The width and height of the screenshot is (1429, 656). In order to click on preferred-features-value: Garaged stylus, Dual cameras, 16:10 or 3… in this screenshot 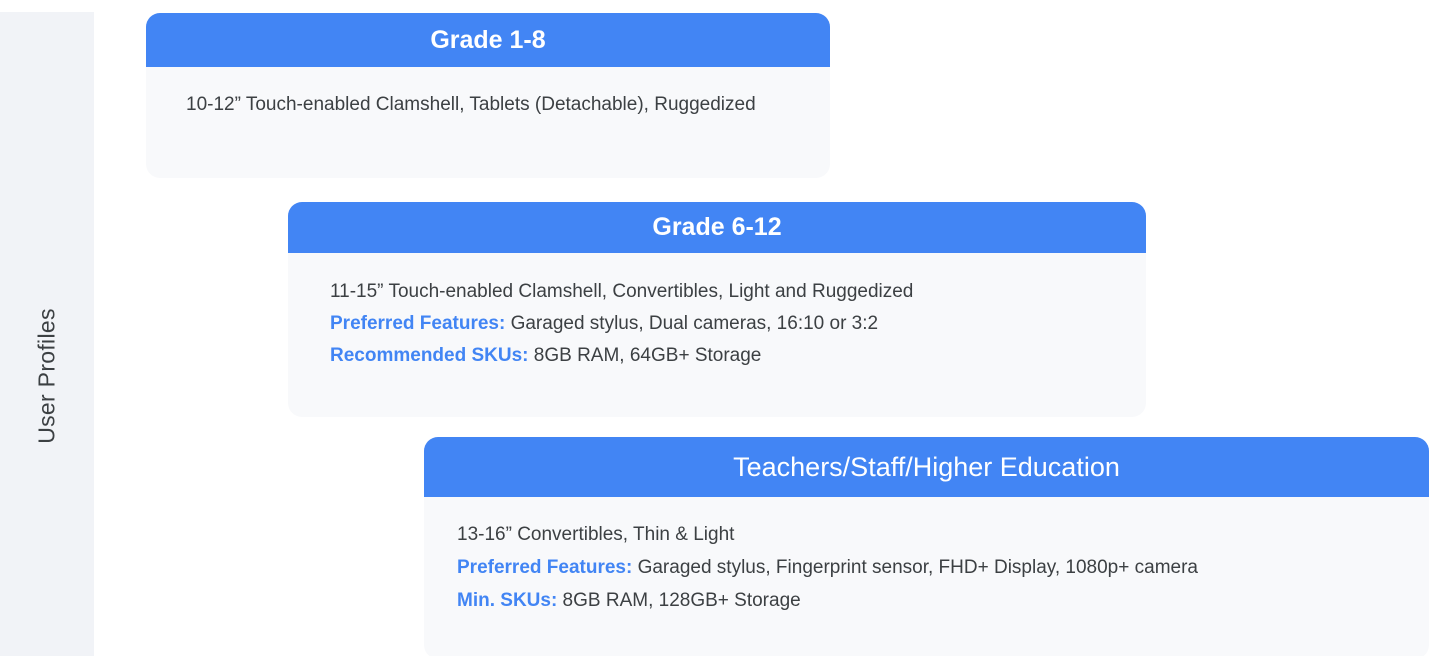, I will do `click(692, 323)`.